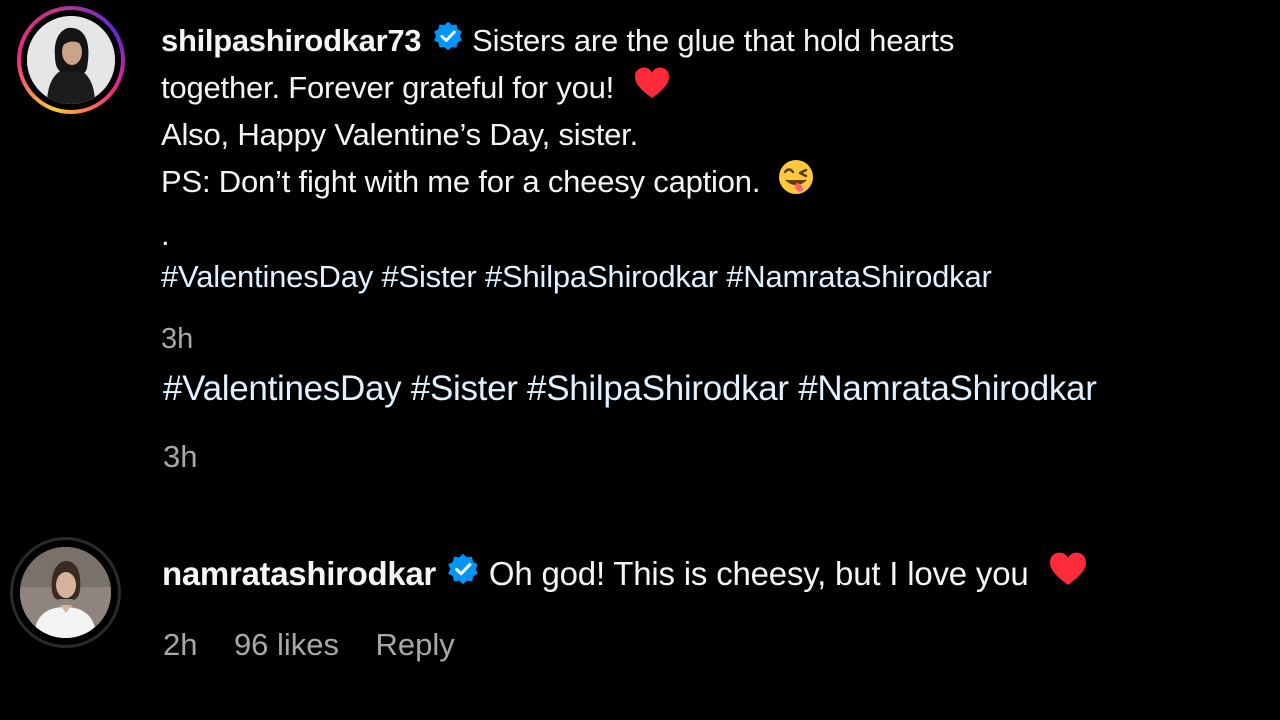 This screenshot has width=1280, height=720. What do you see at coordinates (399, 134) in the screenshot?
I see `comment-text-line: Also, Happy Valentine’s Day, sister.` at bounding box center [399, 134].